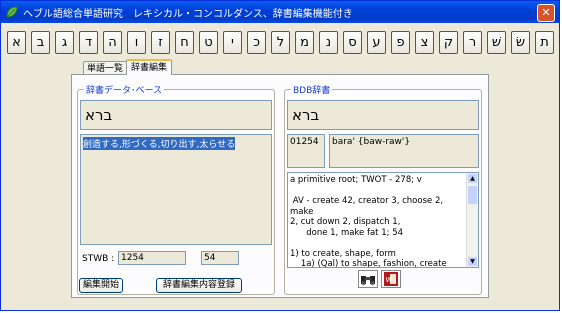 This screenshot has width=562, height=313. I want to click on hebrew-letter-button: צ, so click(424, 42).